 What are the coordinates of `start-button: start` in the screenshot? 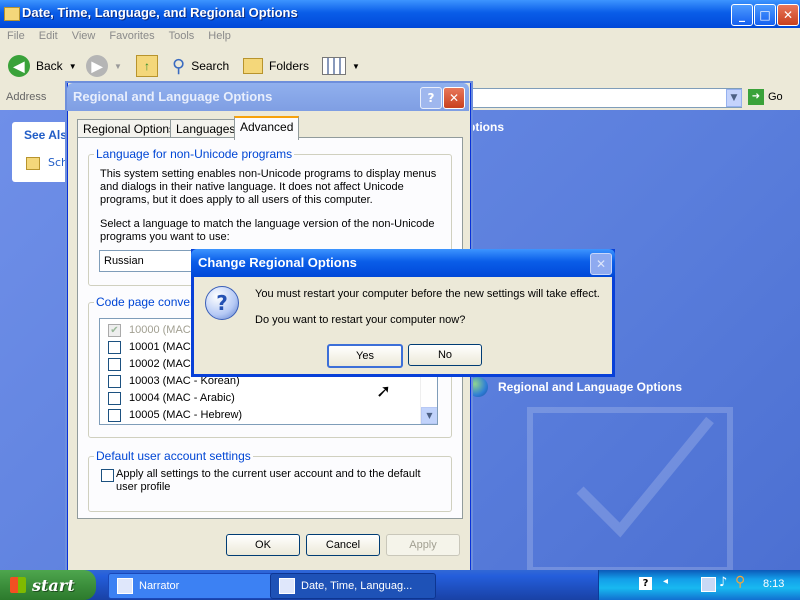 It's located at (48, 585).